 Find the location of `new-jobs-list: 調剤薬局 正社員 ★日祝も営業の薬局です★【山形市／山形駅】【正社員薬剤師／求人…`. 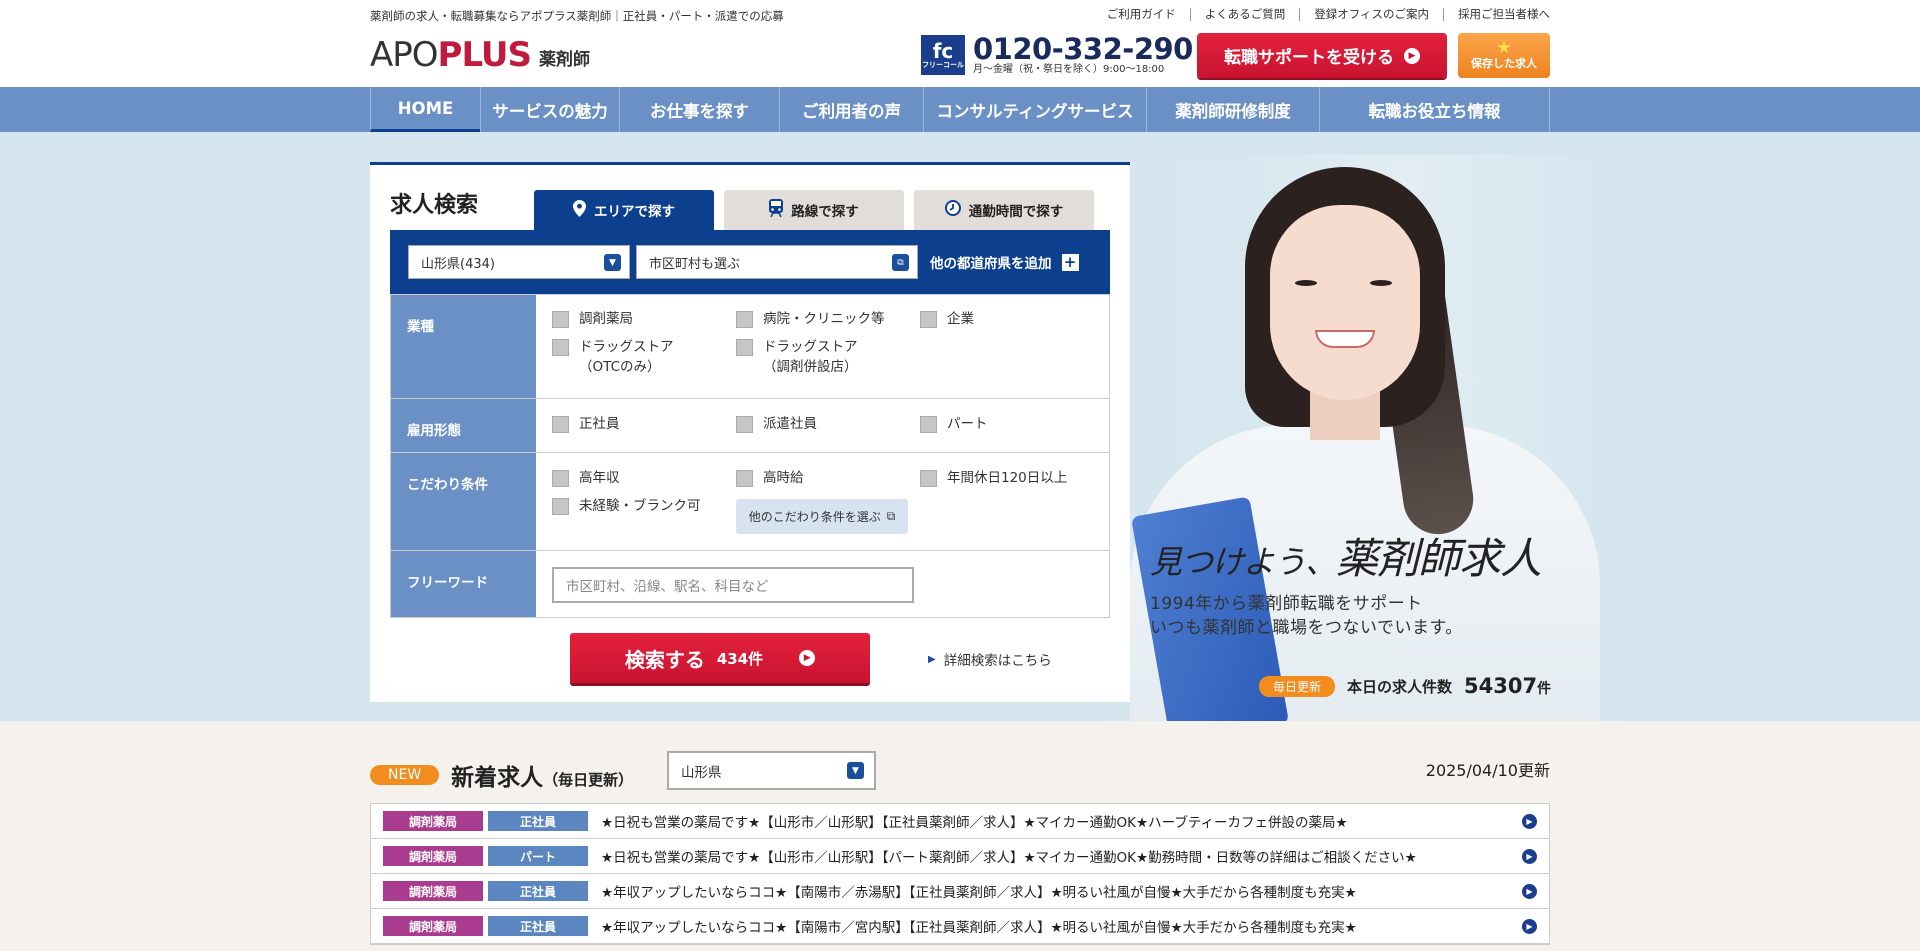

new-jobs-list: 調剤薬局 正社員 ★日祝も営業の薬局です★【山形市／山形駅】【正社員薬剤師／求人… is located at coordinates (960, 874).